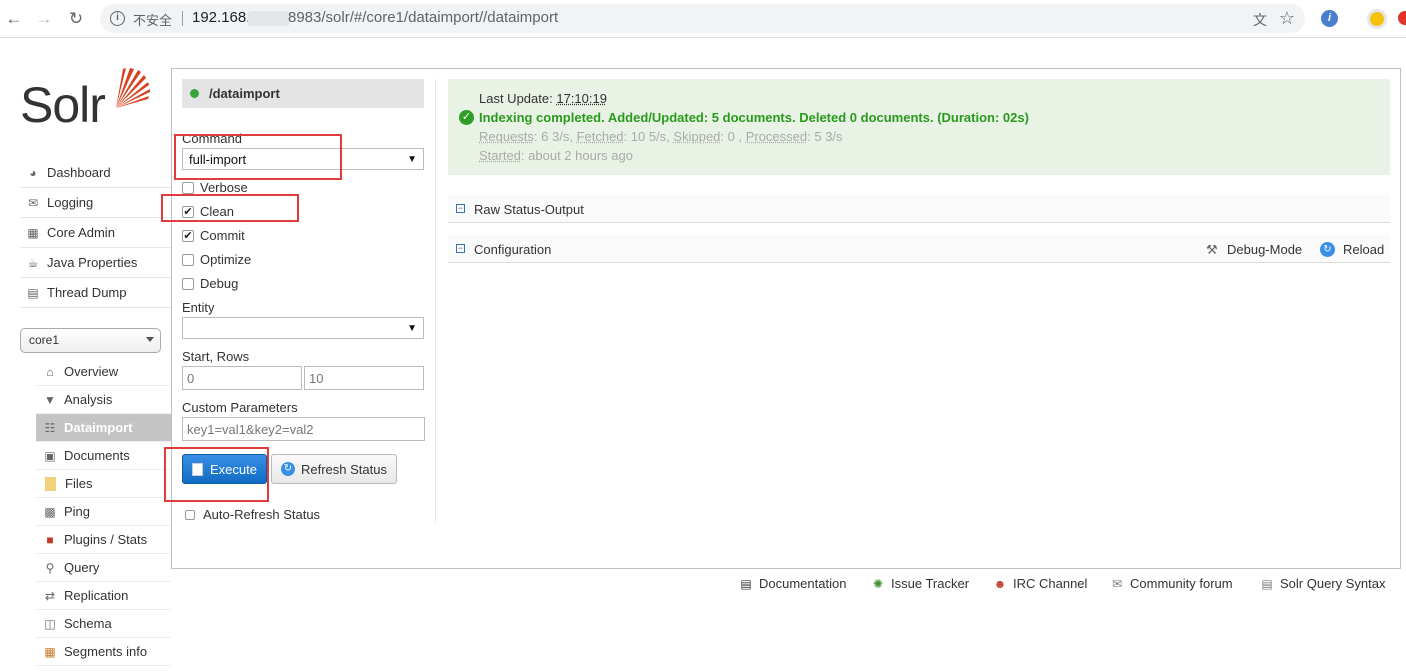  Describe the element at coordinates (188, 260) in the screenshot. I see `optimize-checkbox` at that location.